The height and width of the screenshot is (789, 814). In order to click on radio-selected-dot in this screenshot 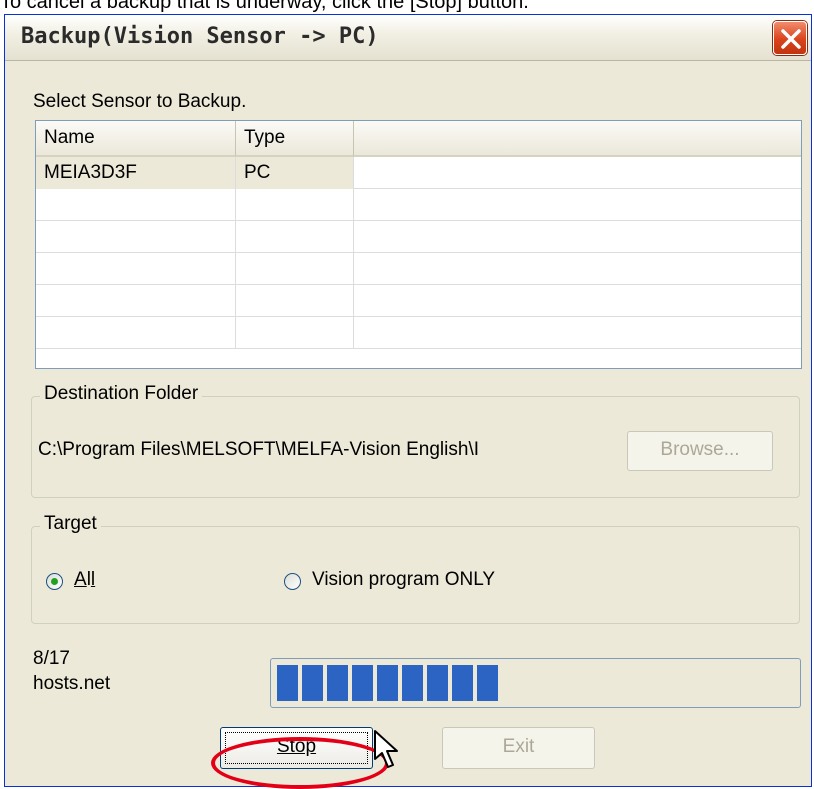, I will do `click(54, 581)`.